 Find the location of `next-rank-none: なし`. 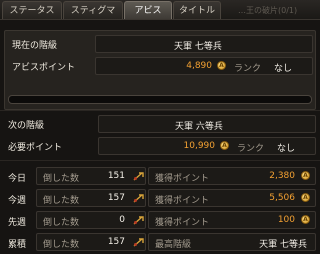

next-rank-none: なし is located at coordinates (286, 149).